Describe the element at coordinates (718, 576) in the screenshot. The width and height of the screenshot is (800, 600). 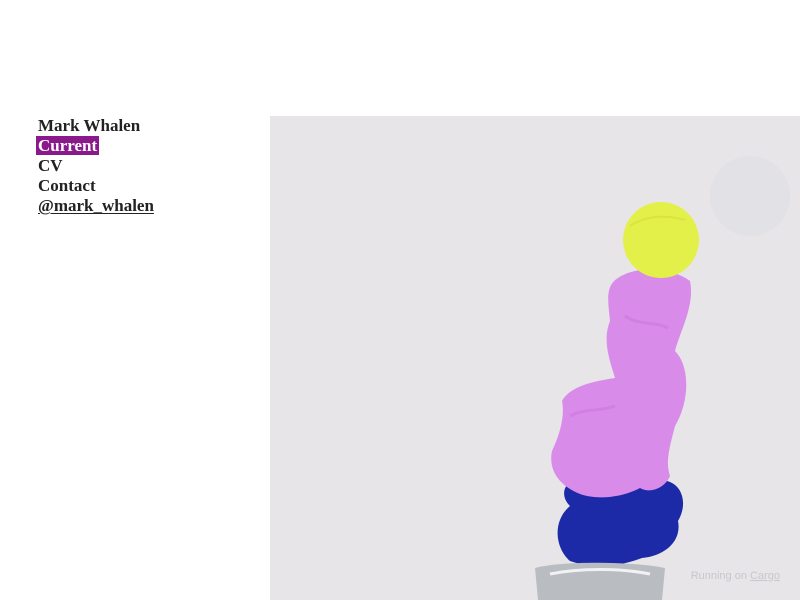
I see `footer-prefix: Running on` at that location.